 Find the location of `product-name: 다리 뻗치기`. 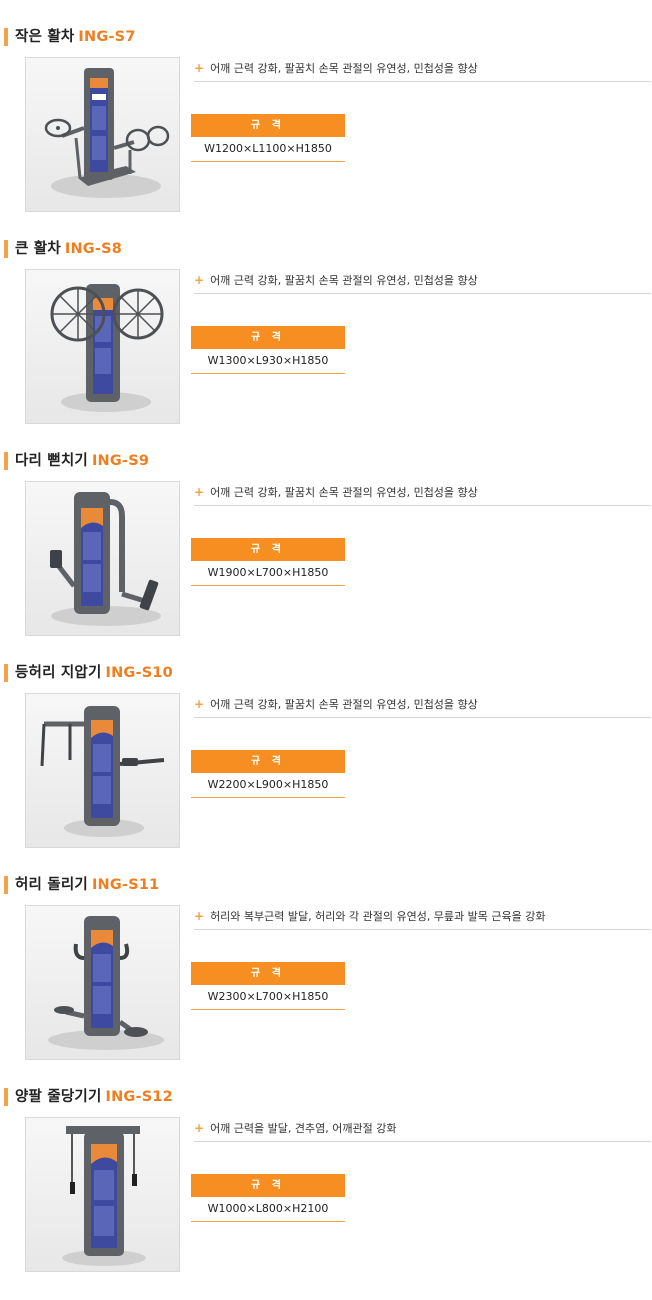

product-name: 다리 뻗치기 is located at coordinates (51, 461).